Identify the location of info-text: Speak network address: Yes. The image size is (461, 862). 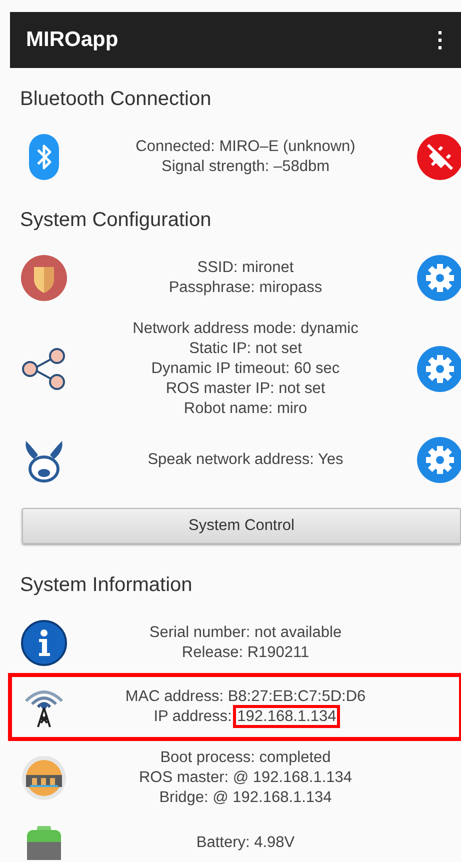
(245, 460).